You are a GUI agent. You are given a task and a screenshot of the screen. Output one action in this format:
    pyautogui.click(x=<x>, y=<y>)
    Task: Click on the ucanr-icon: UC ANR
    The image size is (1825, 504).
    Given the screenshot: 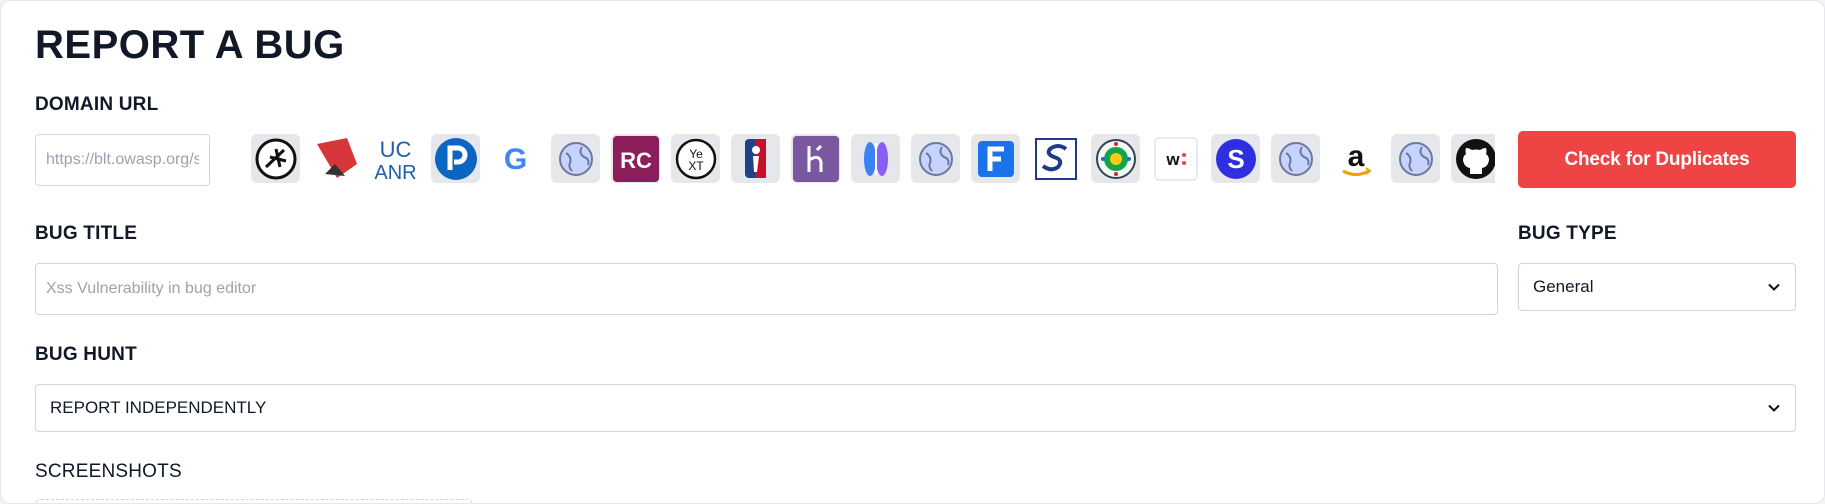 What is the action you would take?
    pyautogui.click(x=395, y=158)
    